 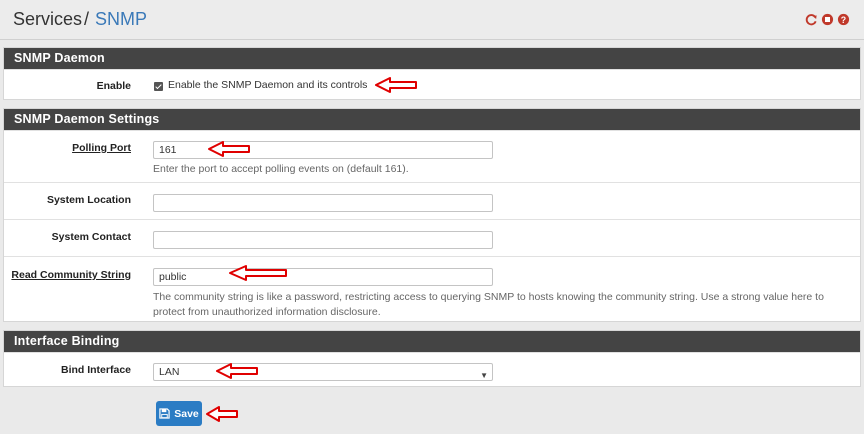 I want to click on bind-interface-row: Bind Interface LAN ▼, so click(x=432, y=369).